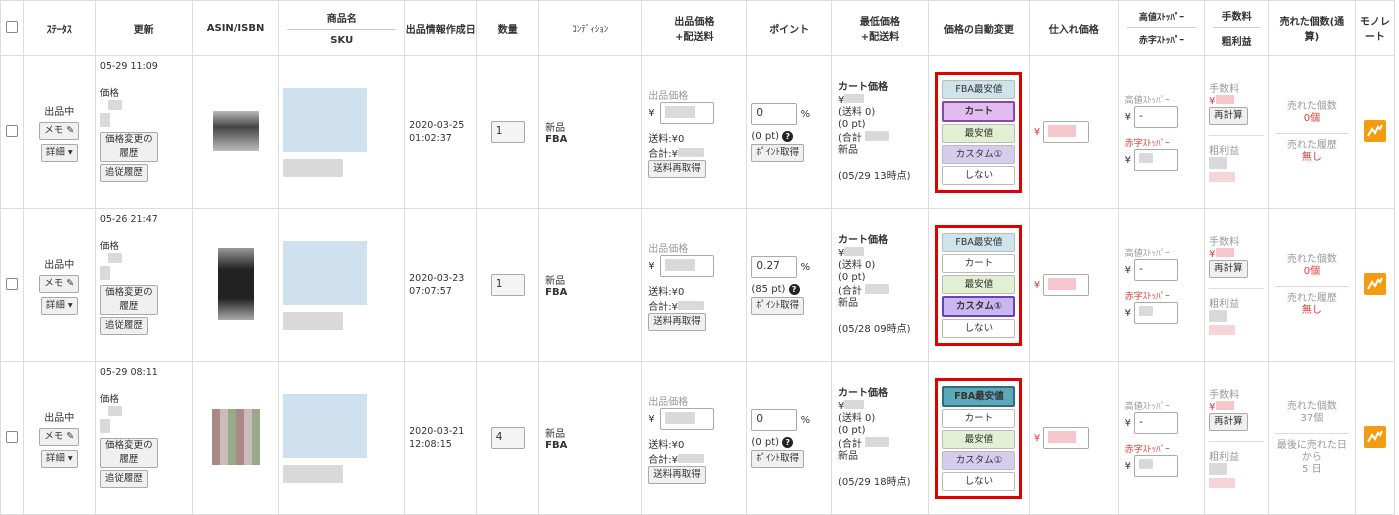  Describe the element at coordinates (235, 28) in the screenshot. I see `asin-header: ASIN/ISBN` at that location.